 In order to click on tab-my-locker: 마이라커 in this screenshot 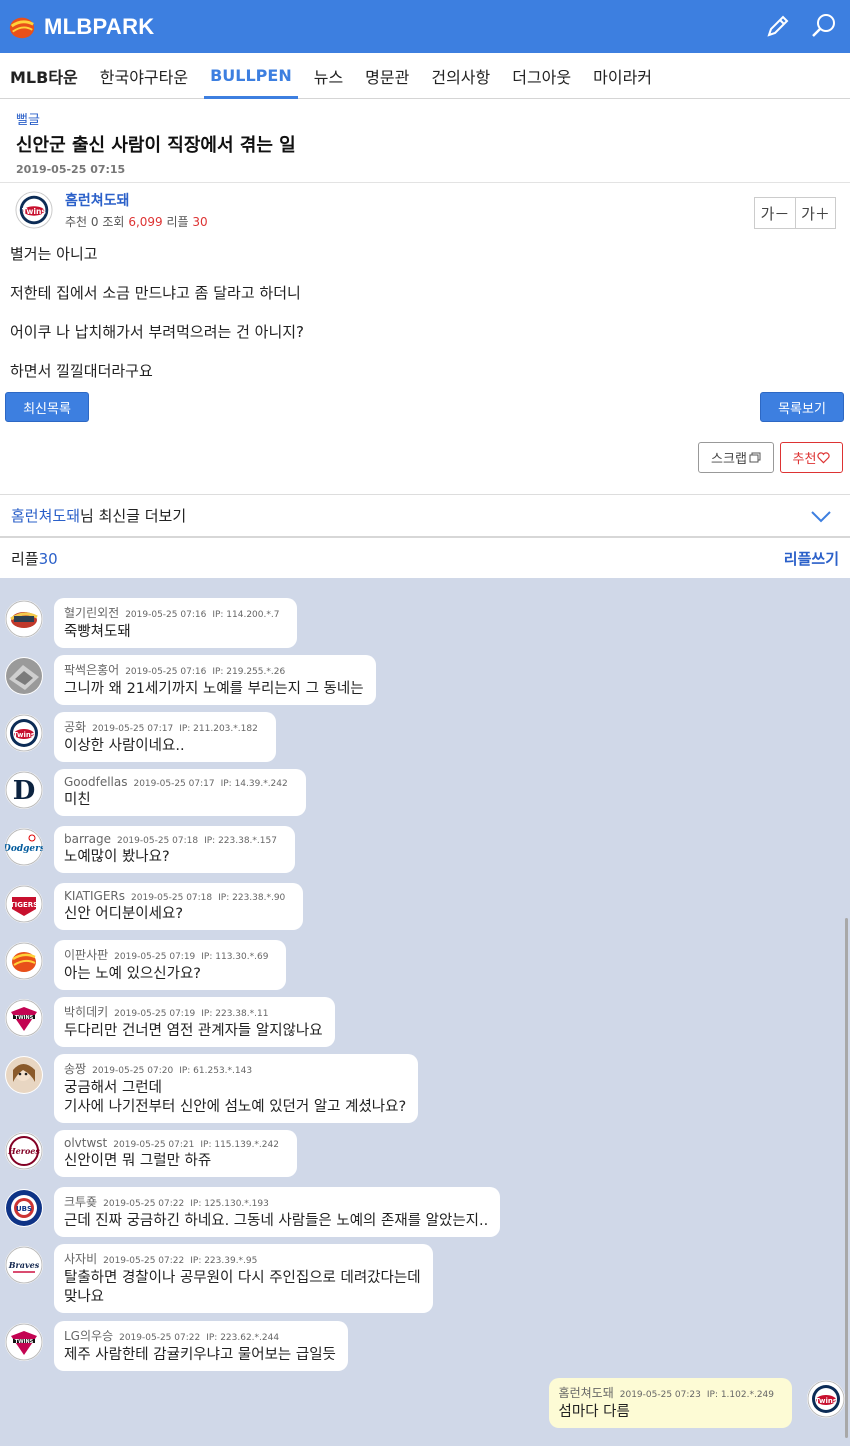, I will do `click(622, 75)`.